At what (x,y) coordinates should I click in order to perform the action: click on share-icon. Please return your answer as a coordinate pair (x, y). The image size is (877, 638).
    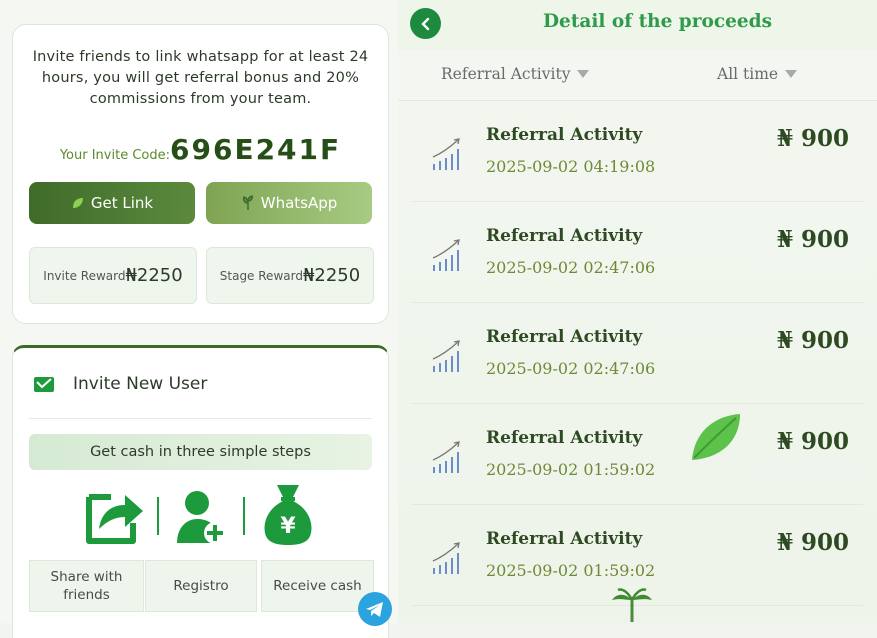
    Looking at the image, I should click on (114, 519).